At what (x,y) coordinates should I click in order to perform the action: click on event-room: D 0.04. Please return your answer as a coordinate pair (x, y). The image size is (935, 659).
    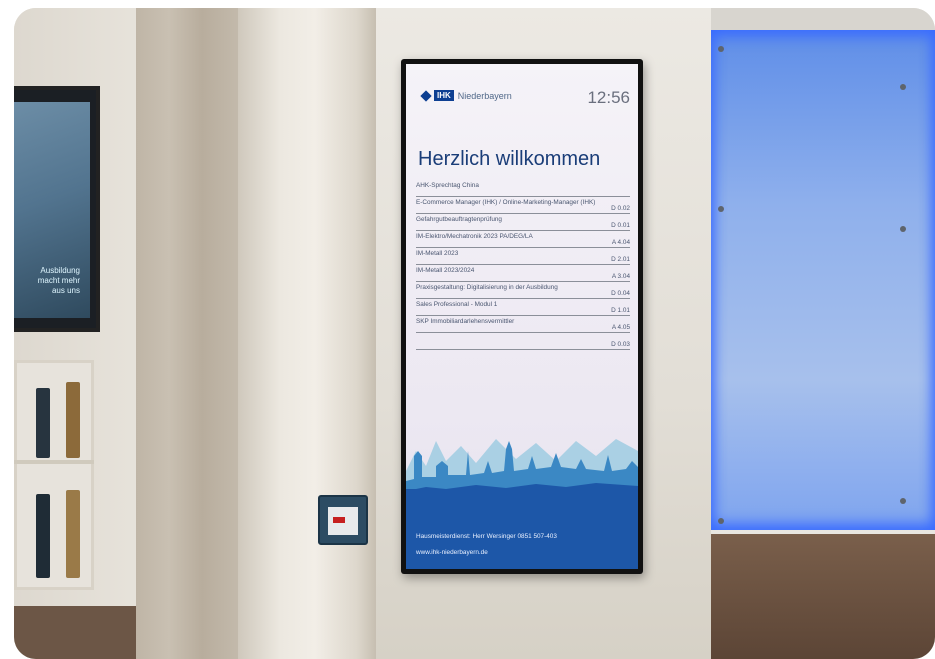
    Looking at the image, I should click on (620, 293).